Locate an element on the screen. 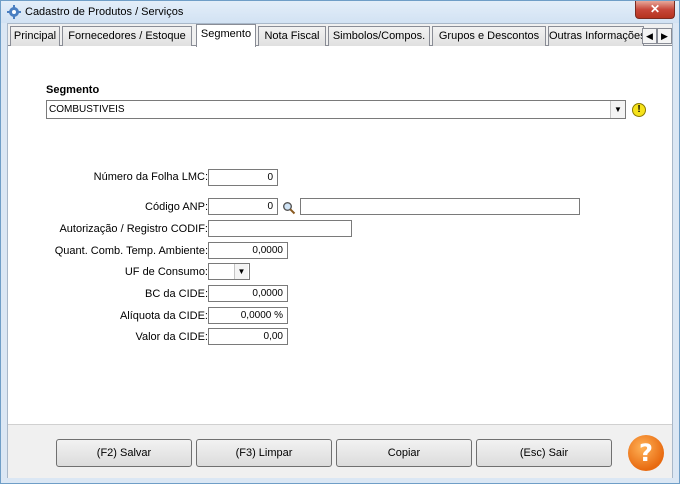 This screenshot has width=680, height=484. tab-outras-informacoes: Outras Informações is located at coordinates (596, 36).